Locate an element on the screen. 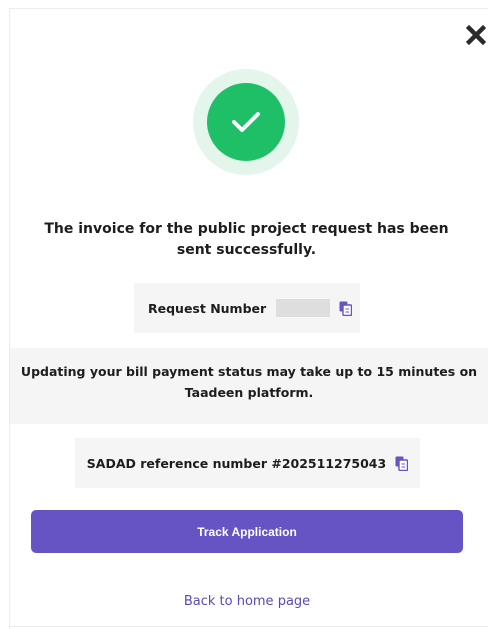 This screenshot has height=629, width=488. sadad-reference-box: SADAD reference number #202511275043 is located at coordinates (247, 463).